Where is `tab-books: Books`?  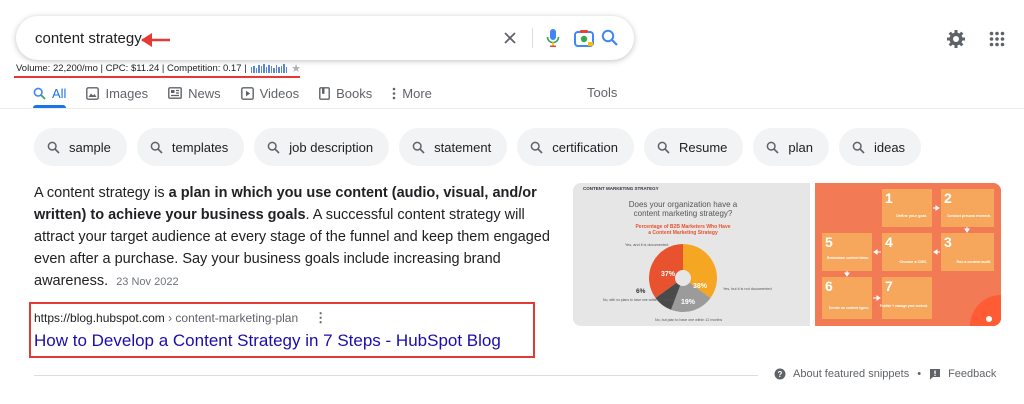 tab-books: Books is located at coordinates (345, 93).